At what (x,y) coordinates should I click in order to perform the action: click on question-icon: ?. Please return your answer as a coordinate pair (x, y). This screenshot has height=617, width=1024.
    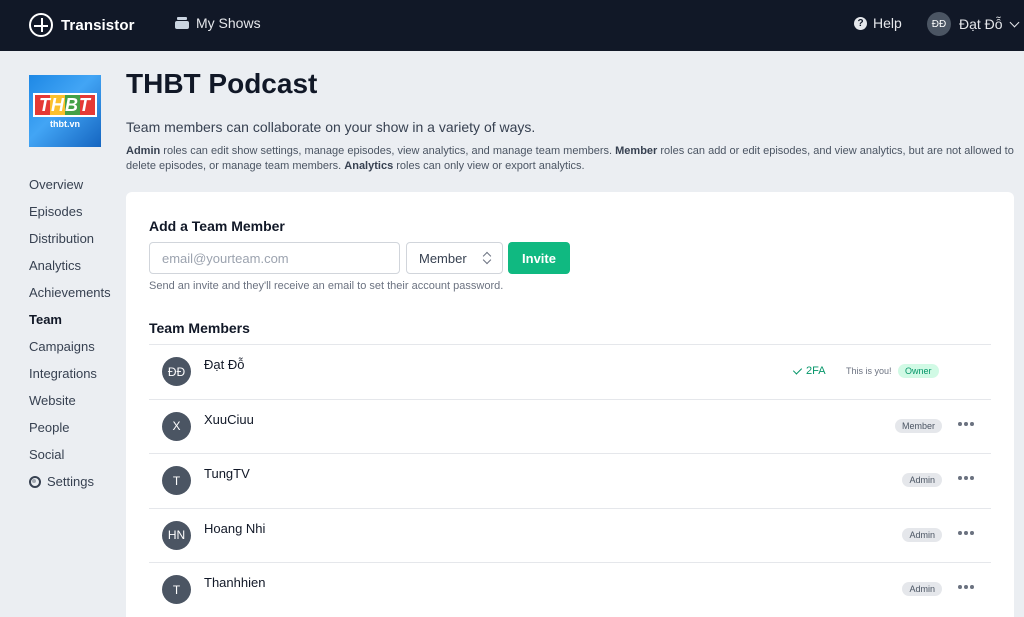
    Looking at the image, I should click on (860, 23).